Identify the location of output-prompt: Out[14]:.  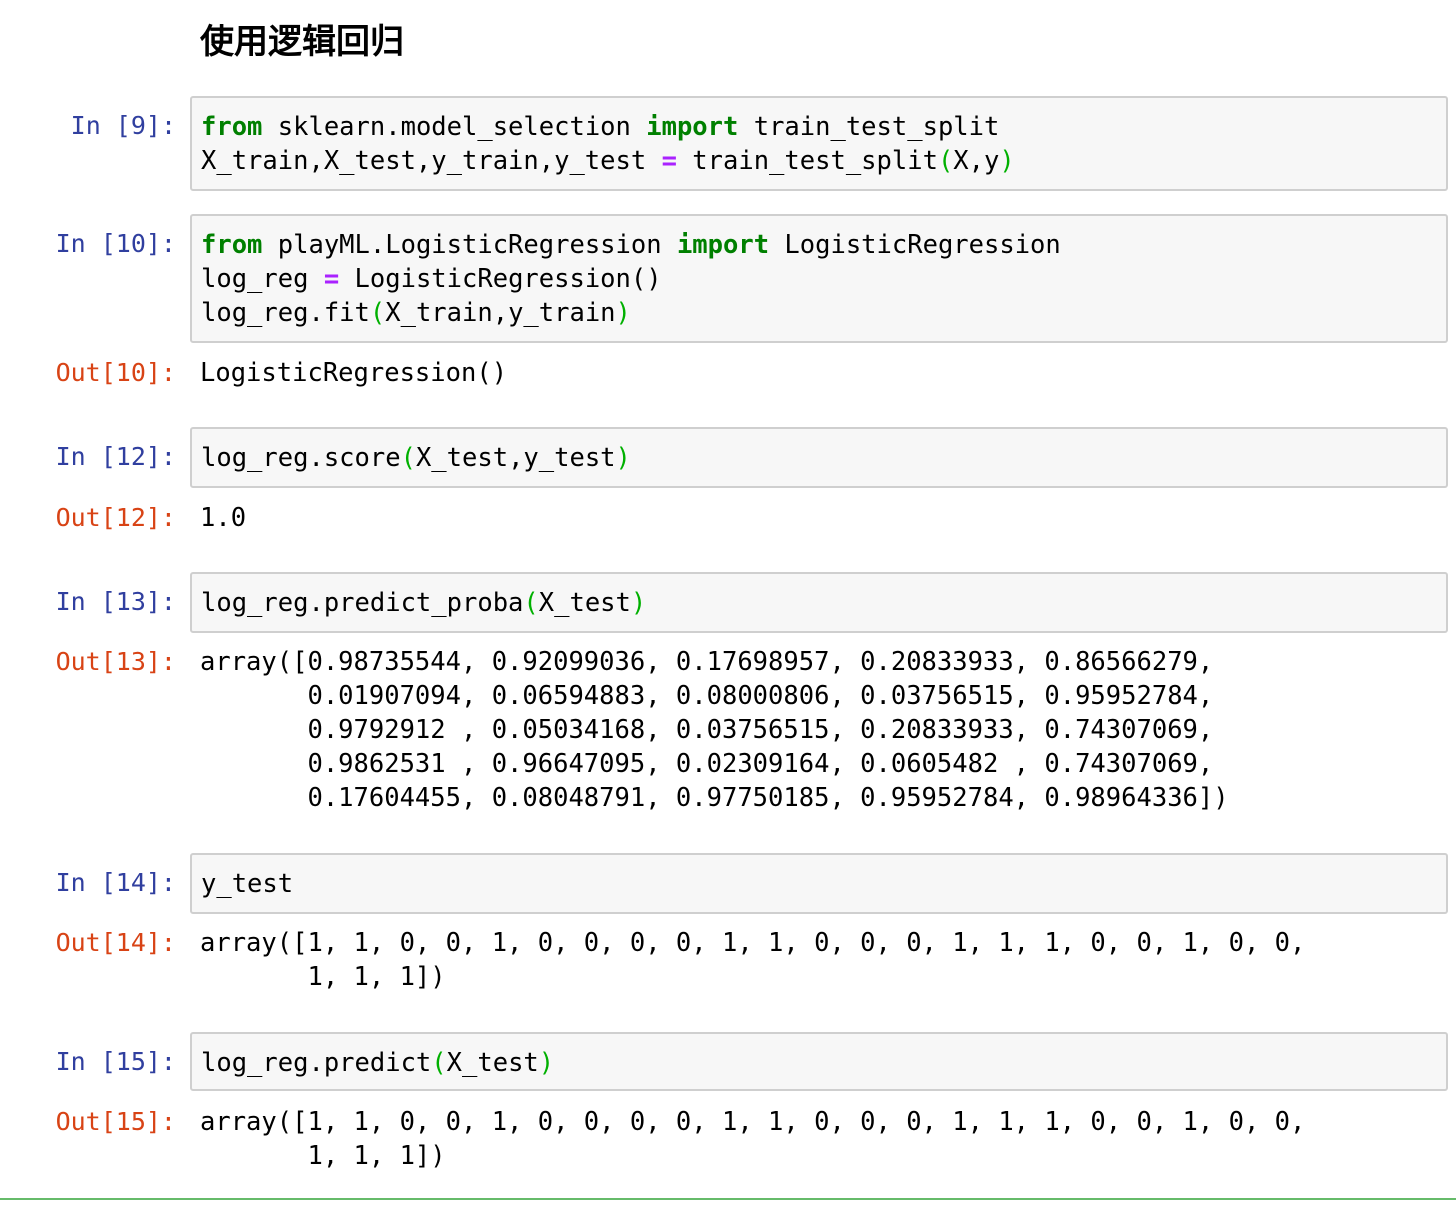
(115, 942).